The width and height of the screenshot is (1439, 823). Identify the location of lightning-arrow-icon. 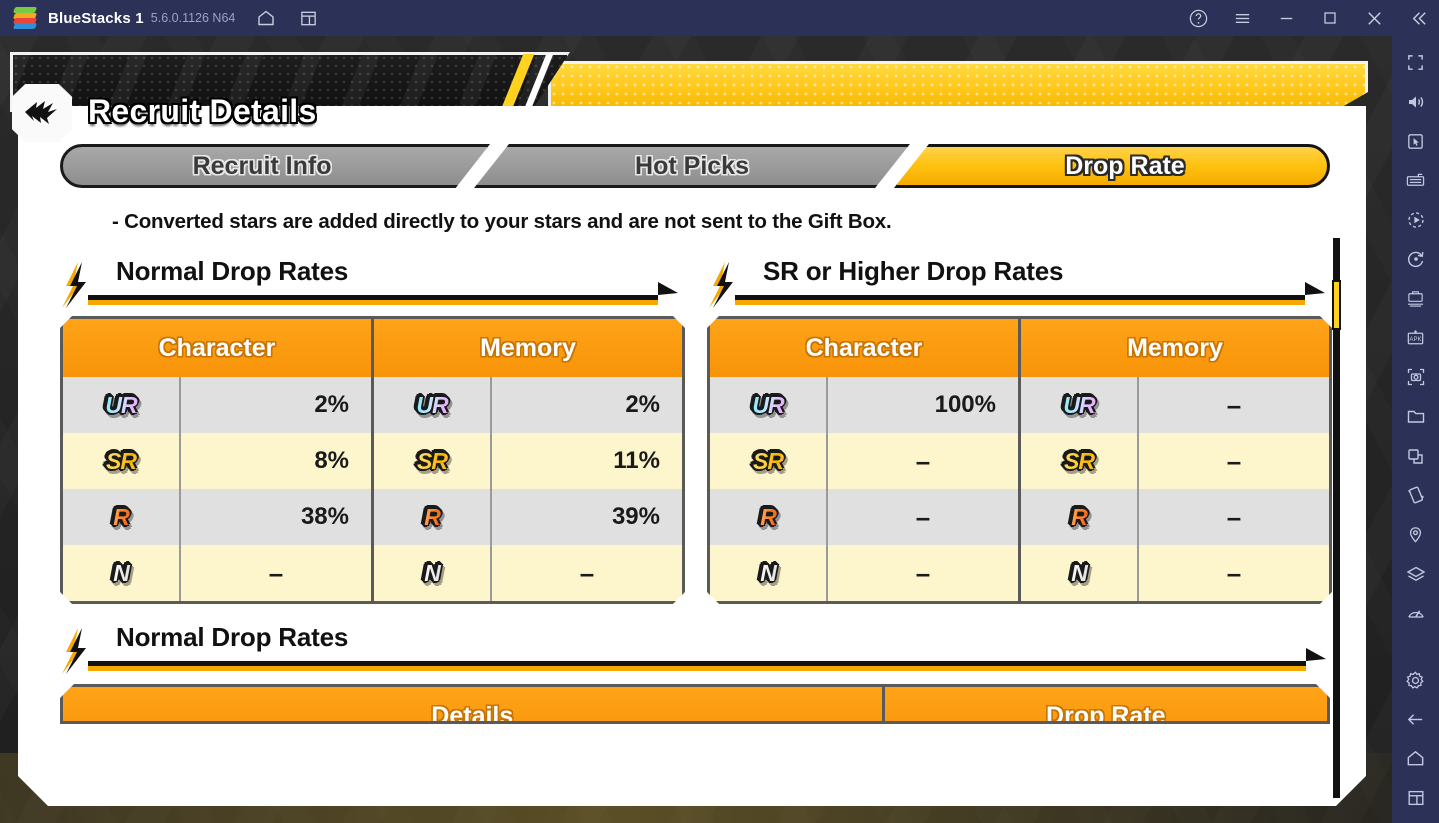
(42, 113).